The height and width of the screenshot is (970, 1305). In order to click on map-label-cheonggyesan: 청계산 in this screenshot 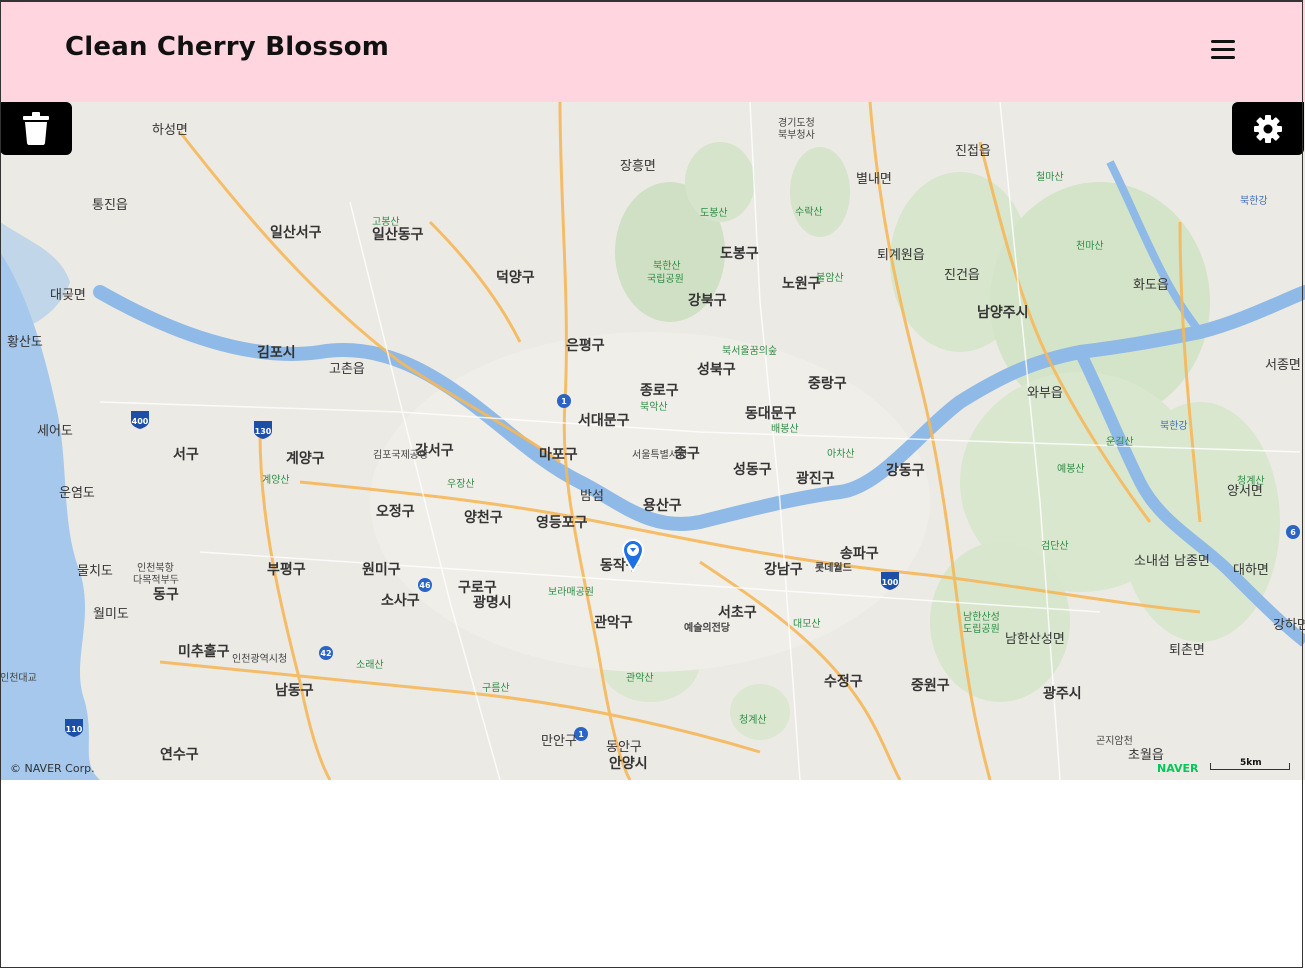, I will do `click(753, 720)`.